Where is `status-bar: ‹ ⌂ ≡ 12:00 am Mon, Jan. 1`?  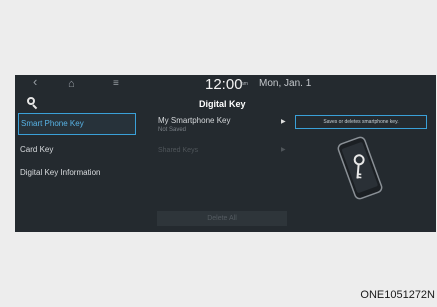 status-bar: ‹ ⌂ ≡ 12:00 am Mon, Jan. 1 is located at coordinates (225, 85).